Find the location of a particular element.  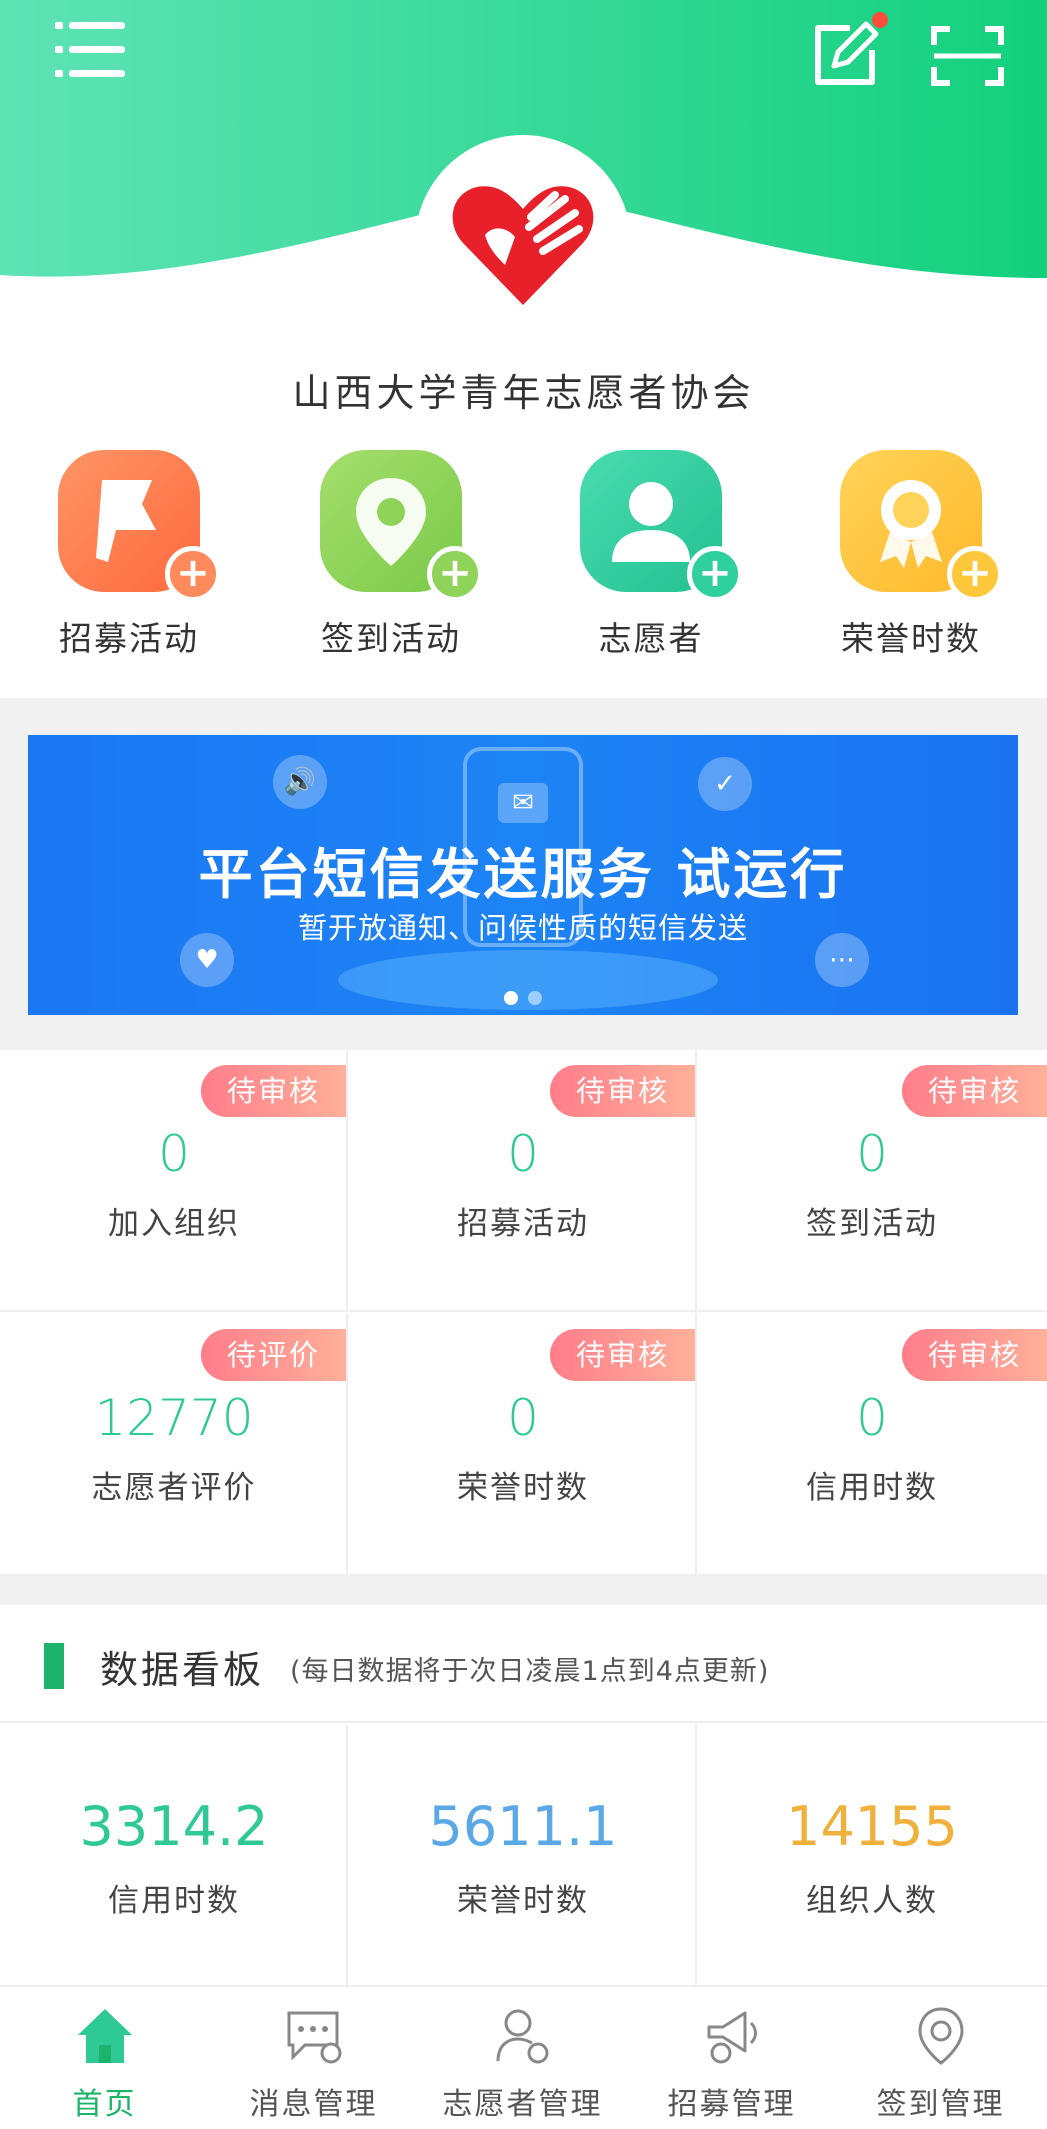

stat-label: 签到活动 is located at coordinates (872, 1224).